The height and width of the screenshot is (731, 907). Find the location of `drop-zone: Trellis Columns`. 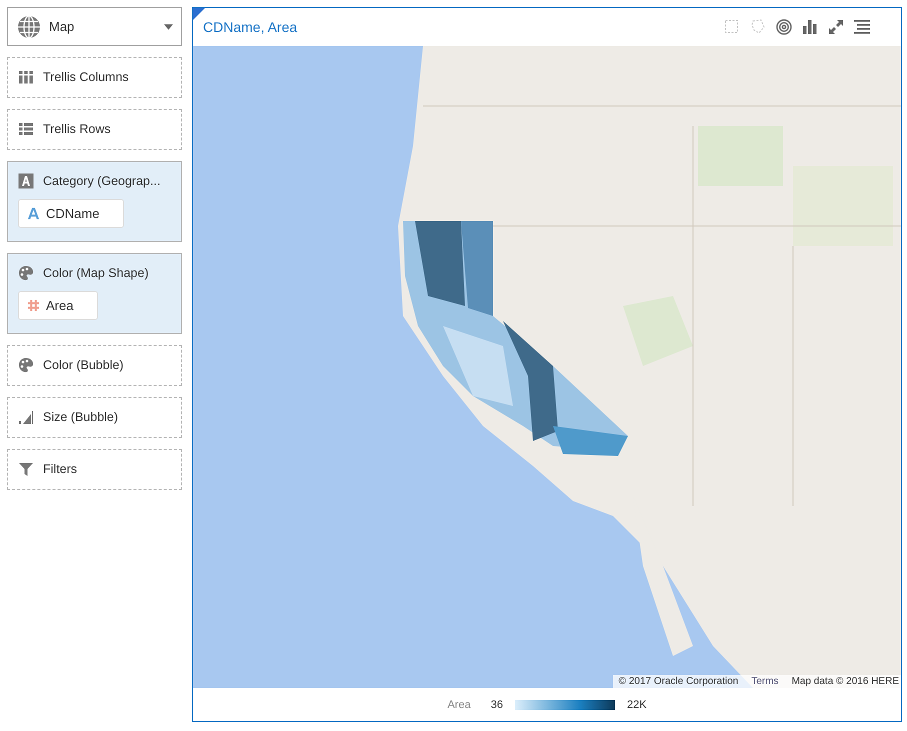

drop-zone: Trellis Columns is located at coordinates (94, 77).